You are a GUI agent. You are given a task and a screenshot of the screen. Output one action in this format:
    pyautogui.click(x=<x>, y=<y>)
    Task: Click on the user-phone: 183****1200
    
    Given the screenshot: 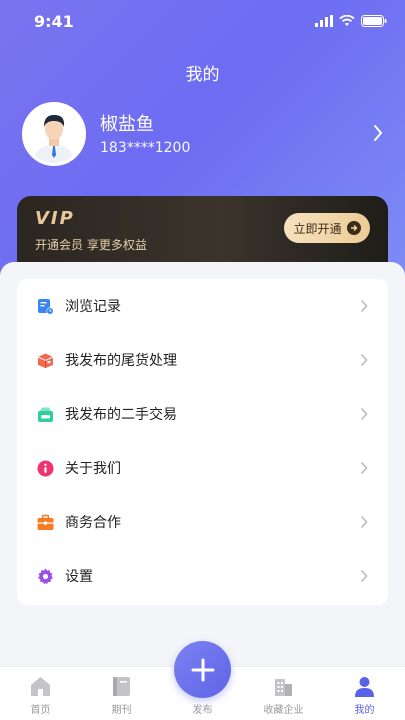 What is the action you would take?
    pyautogui.click(x=145, y=148)
    